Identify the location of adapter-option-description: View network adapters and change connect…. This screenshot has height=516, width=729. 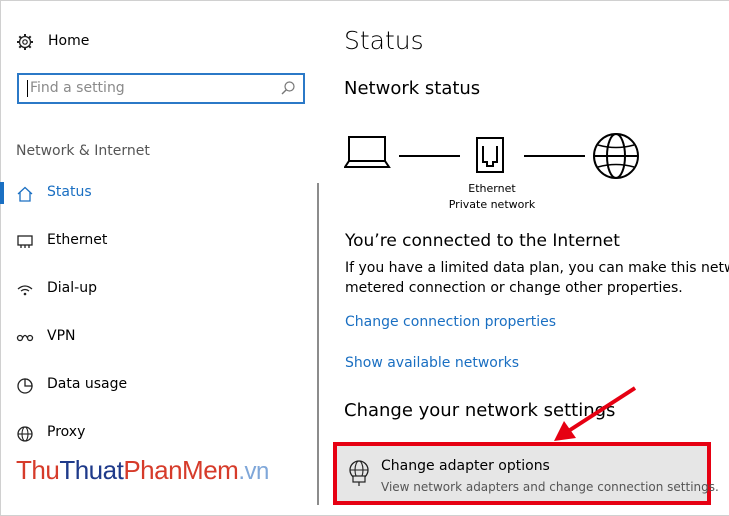
(550, 487).